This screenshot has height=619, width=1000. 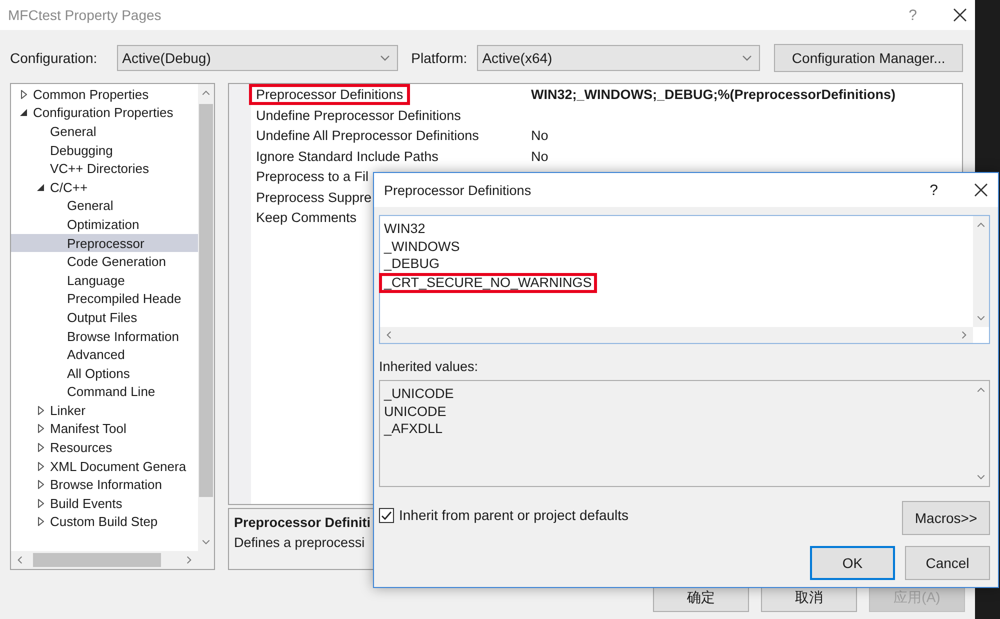 What do you see at coordinates (104, 299) in the screenshot?
I see `tree-item: Precompiled Heade` at bounding box center [104, 299].